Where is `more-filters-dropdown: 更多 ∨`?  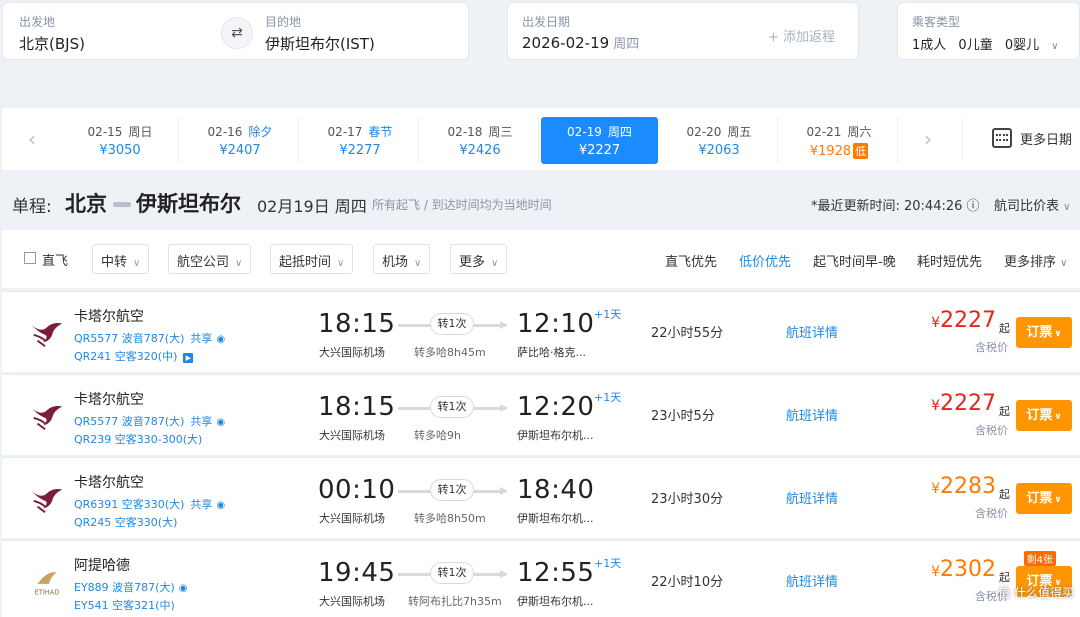
more-filters-dropdown: 更多 ∨ is located at coordinates (479, 259).